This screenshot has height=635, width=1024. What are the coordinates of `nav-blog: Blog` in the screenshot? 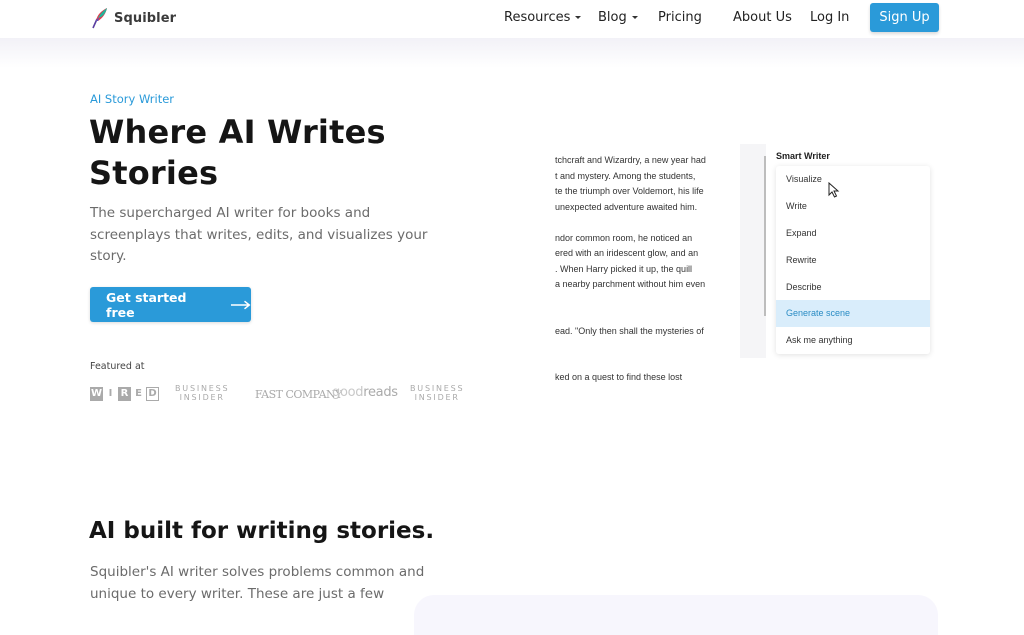 It's located at (618, 17).